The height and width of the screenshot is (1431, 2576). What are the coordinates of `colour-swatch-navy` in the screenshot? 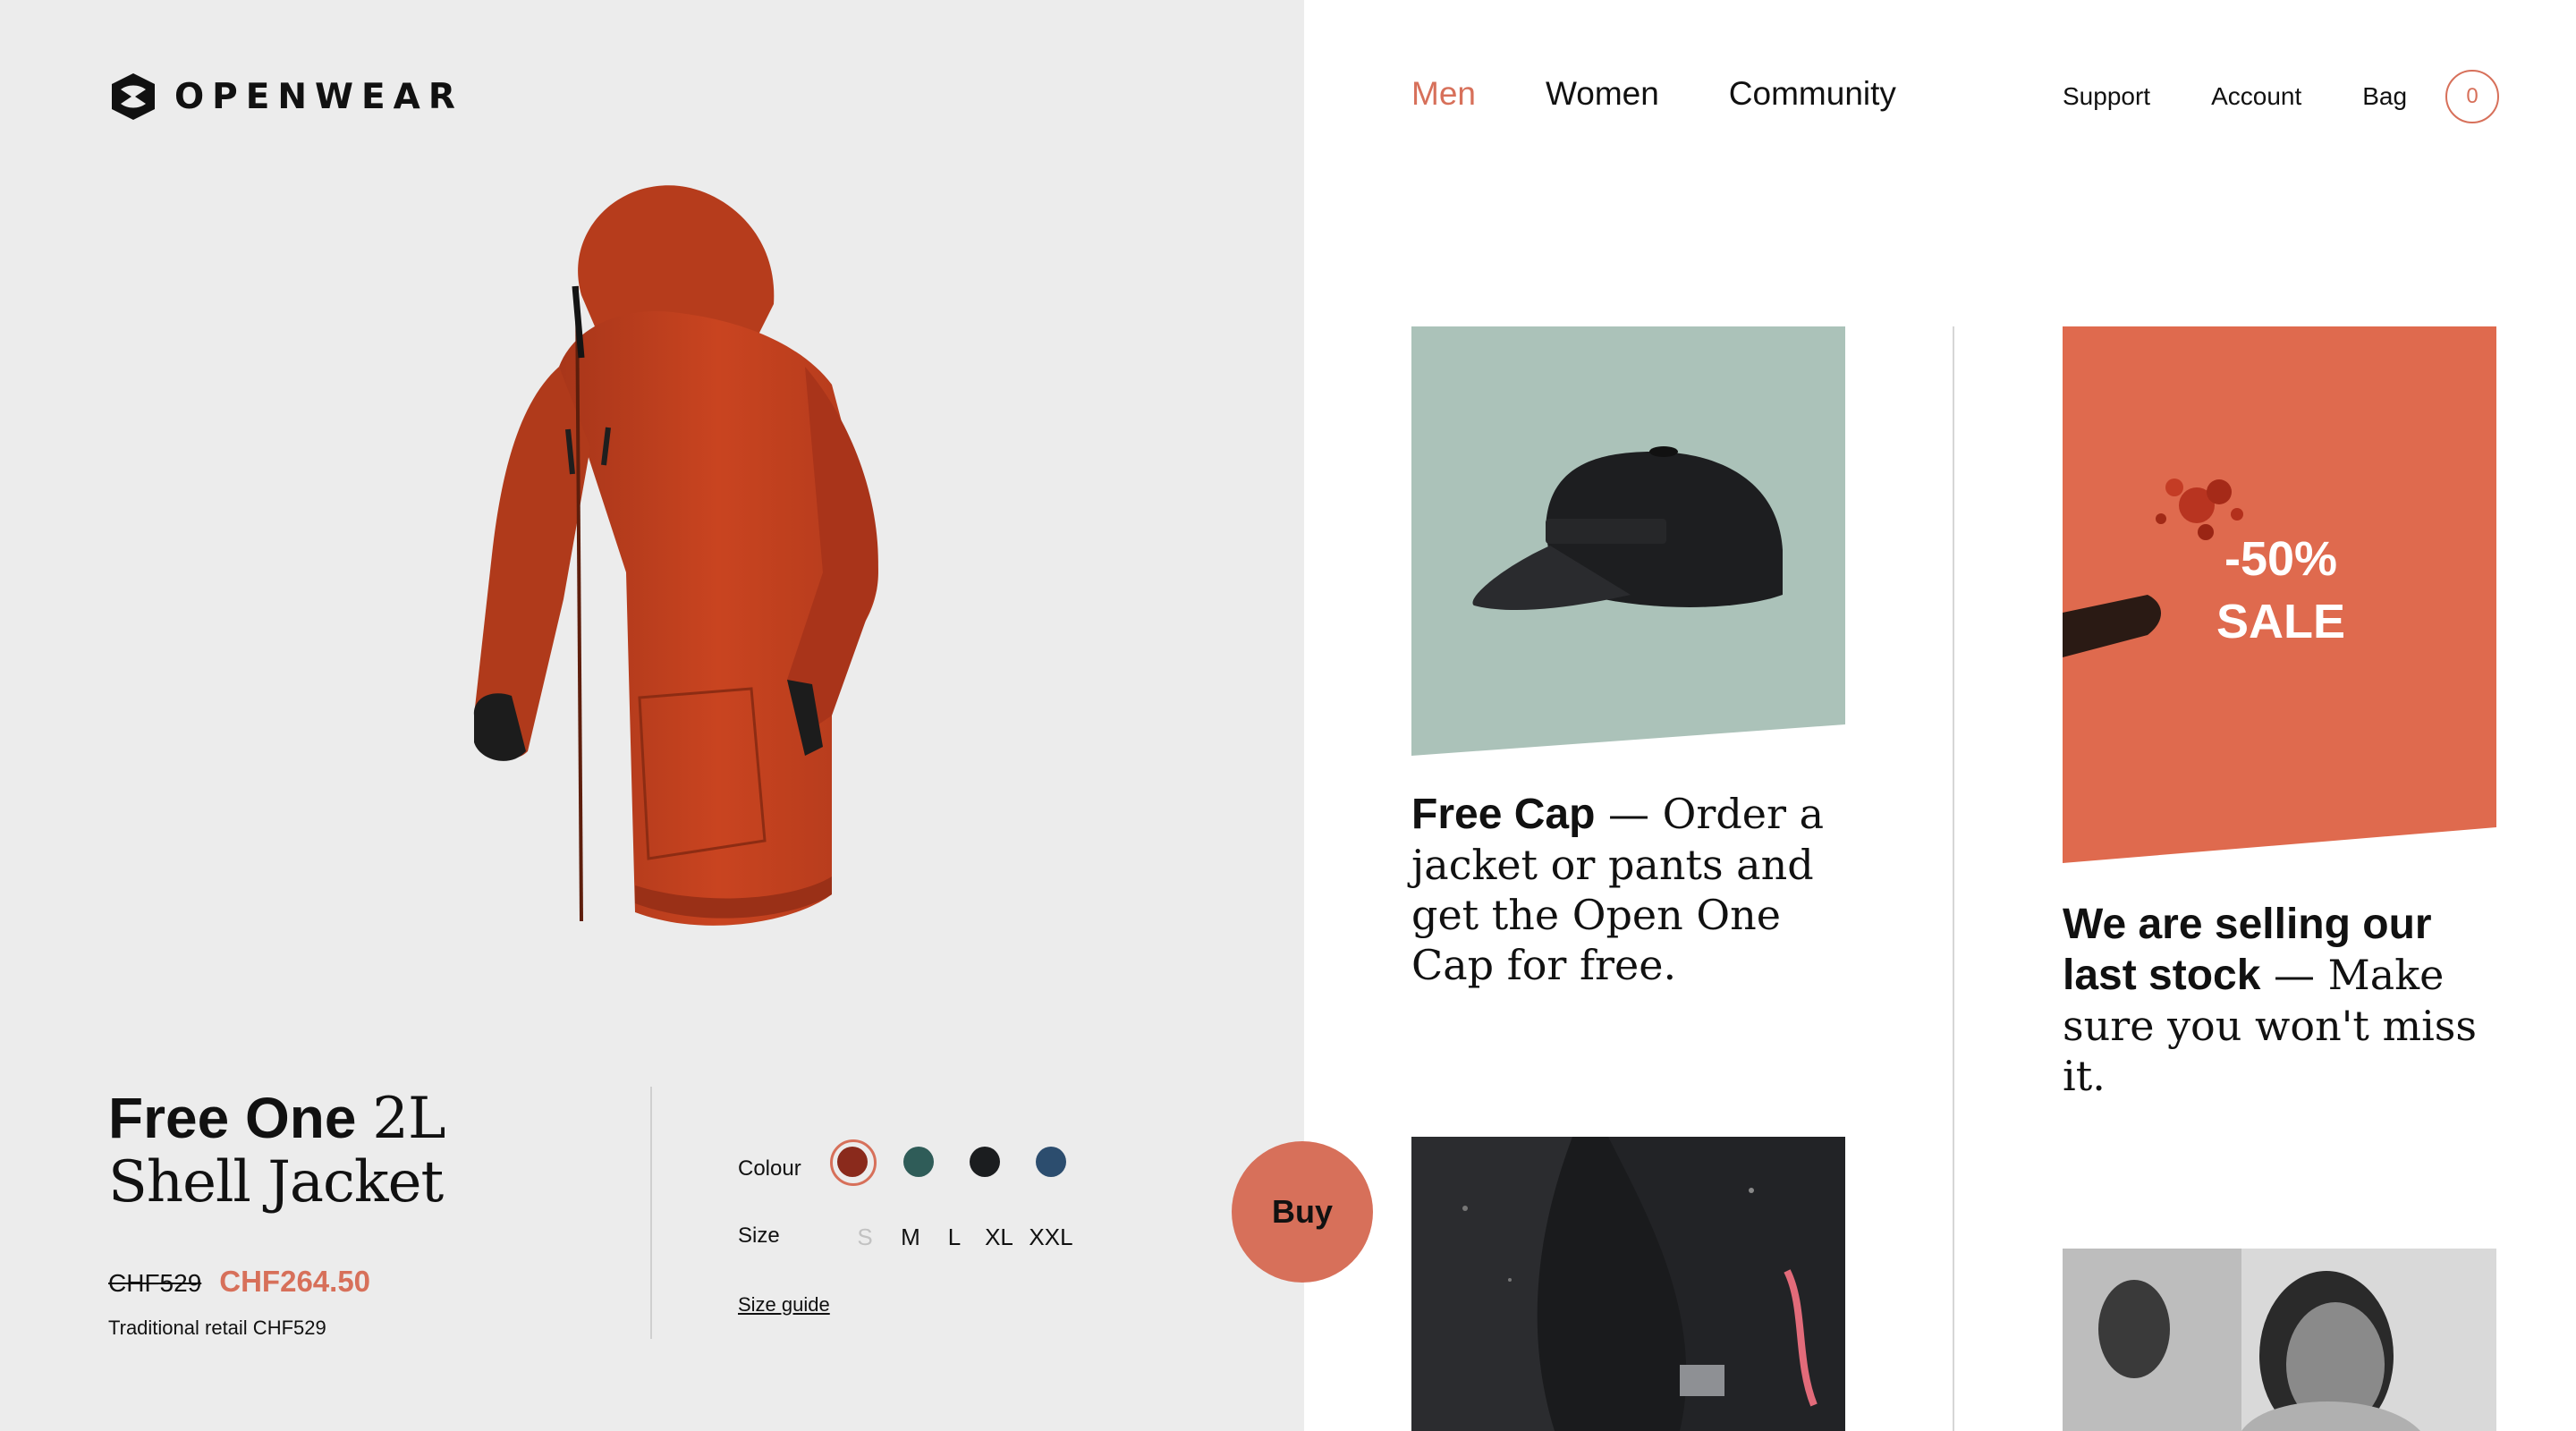 It's located at (1051, 1162).